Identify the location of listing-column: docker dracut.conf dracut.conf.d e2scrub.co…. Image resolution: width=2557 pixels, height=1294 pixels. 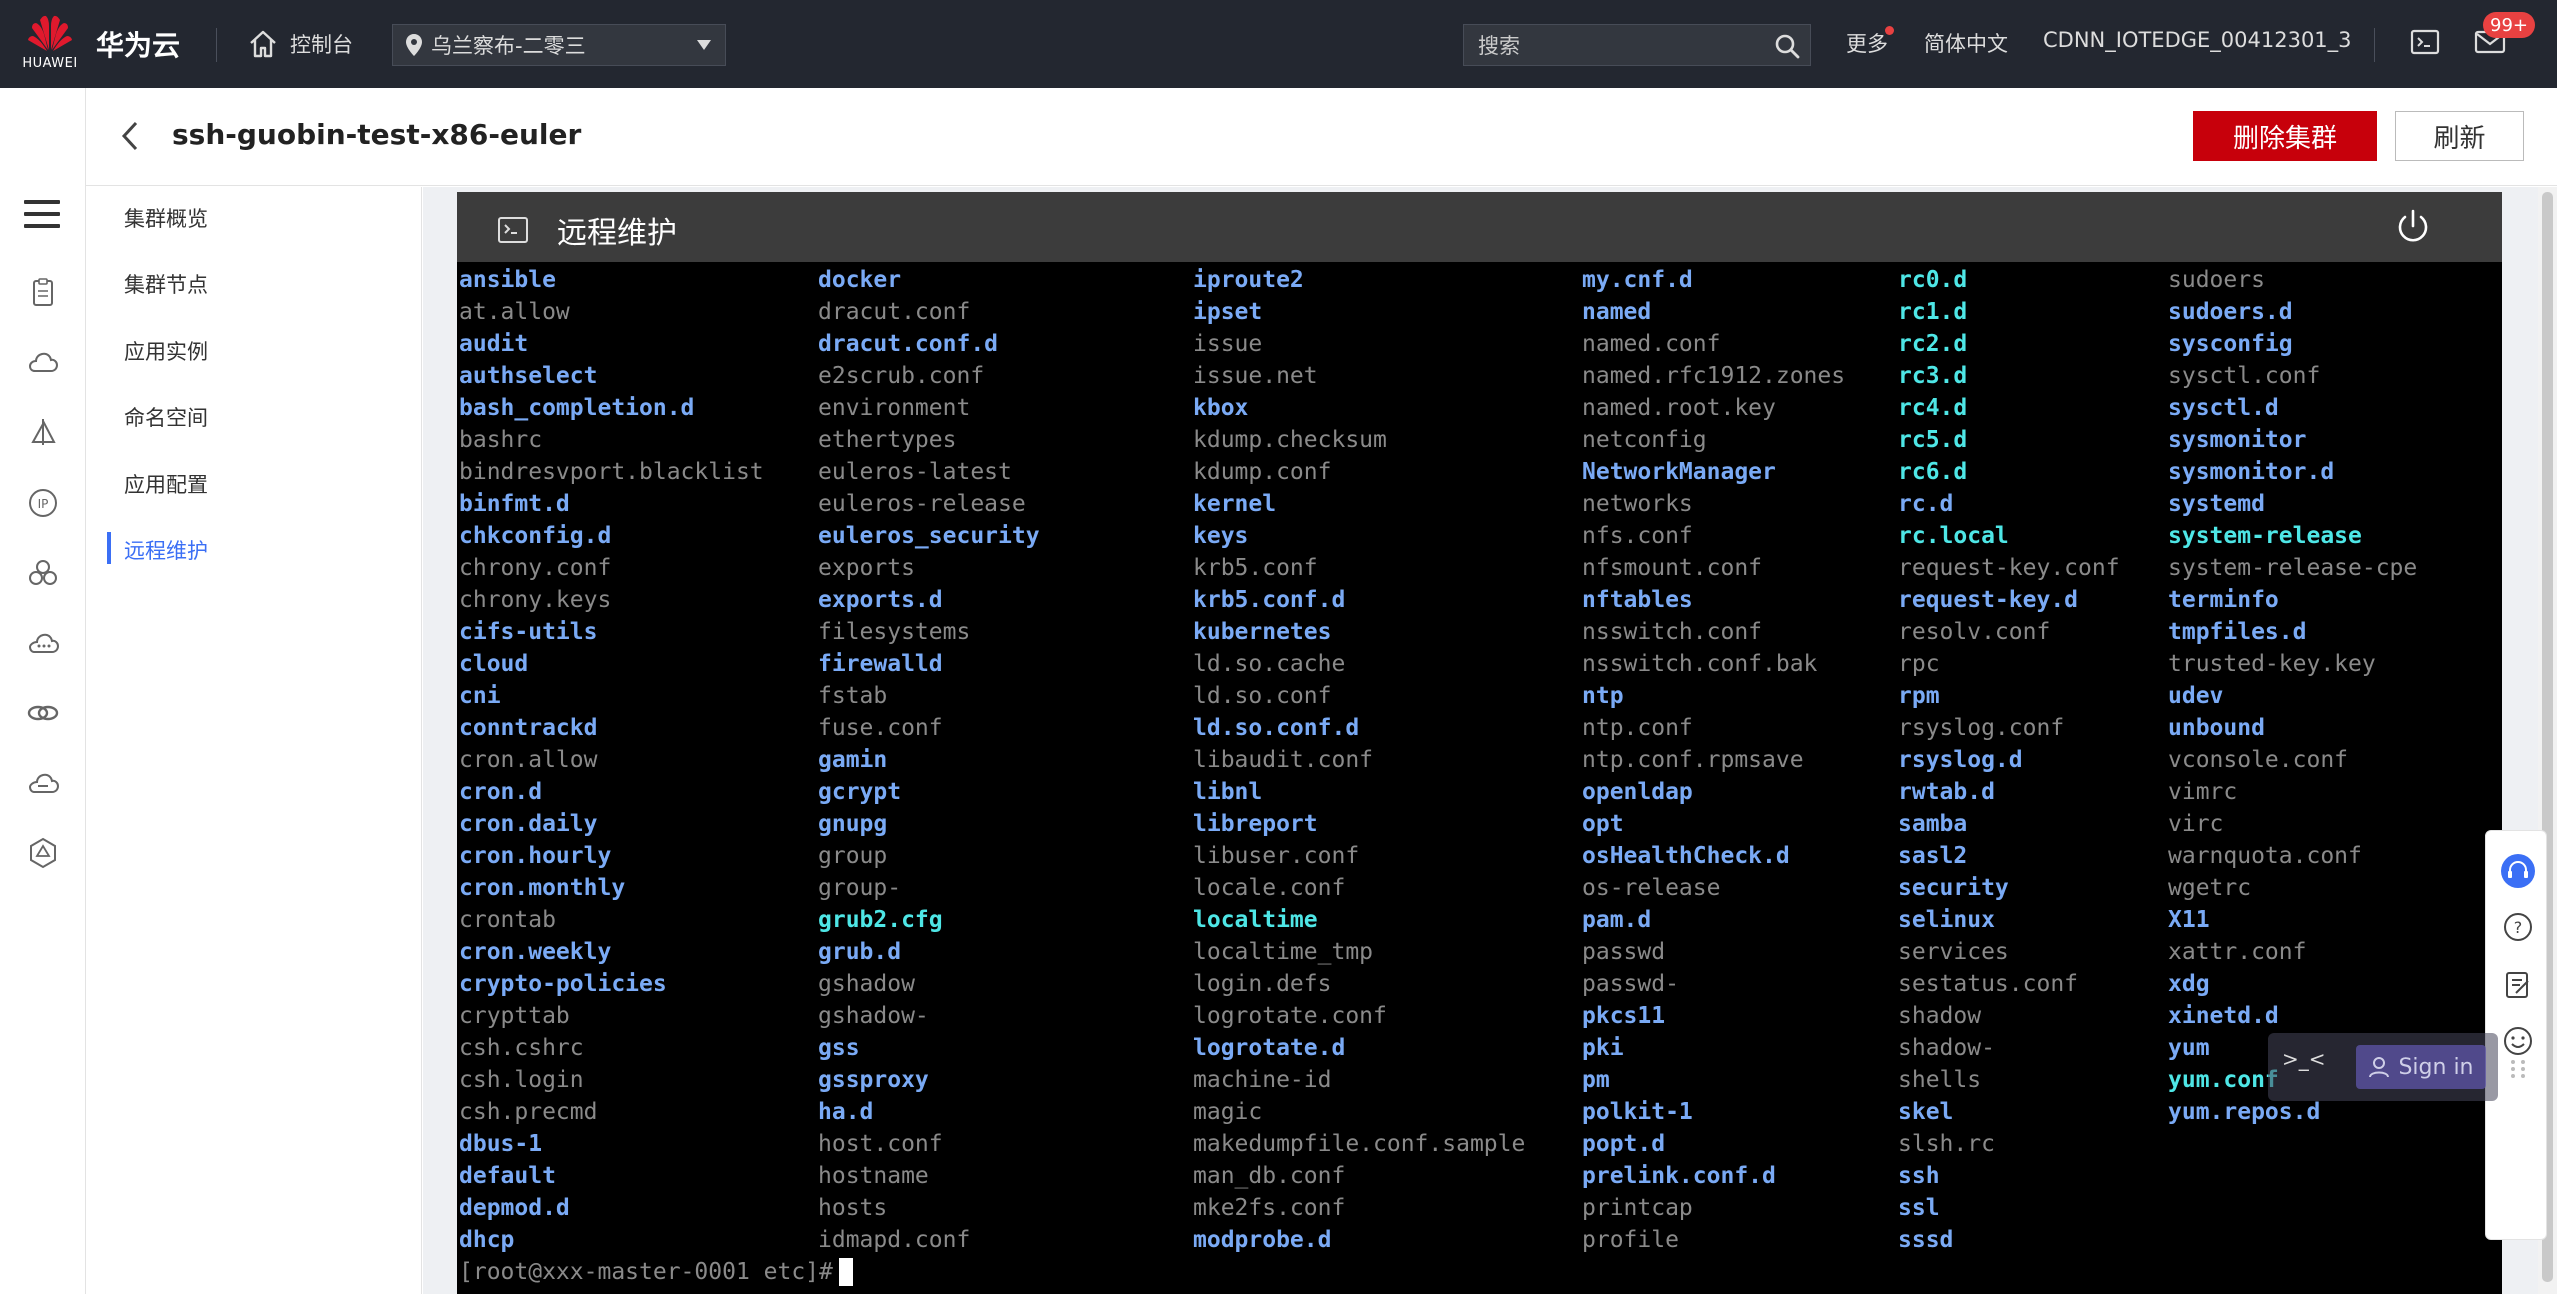
(929, 760).